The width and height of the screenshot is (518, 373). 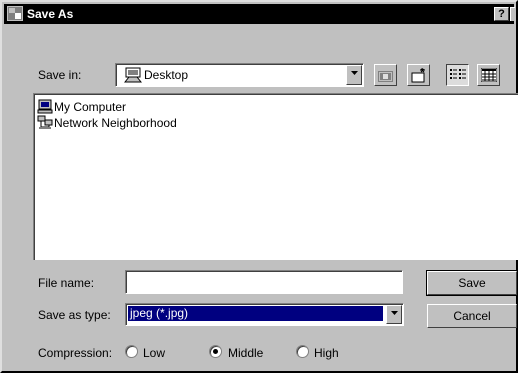 I want to click on list-view-button, so click(x=457, y=75).